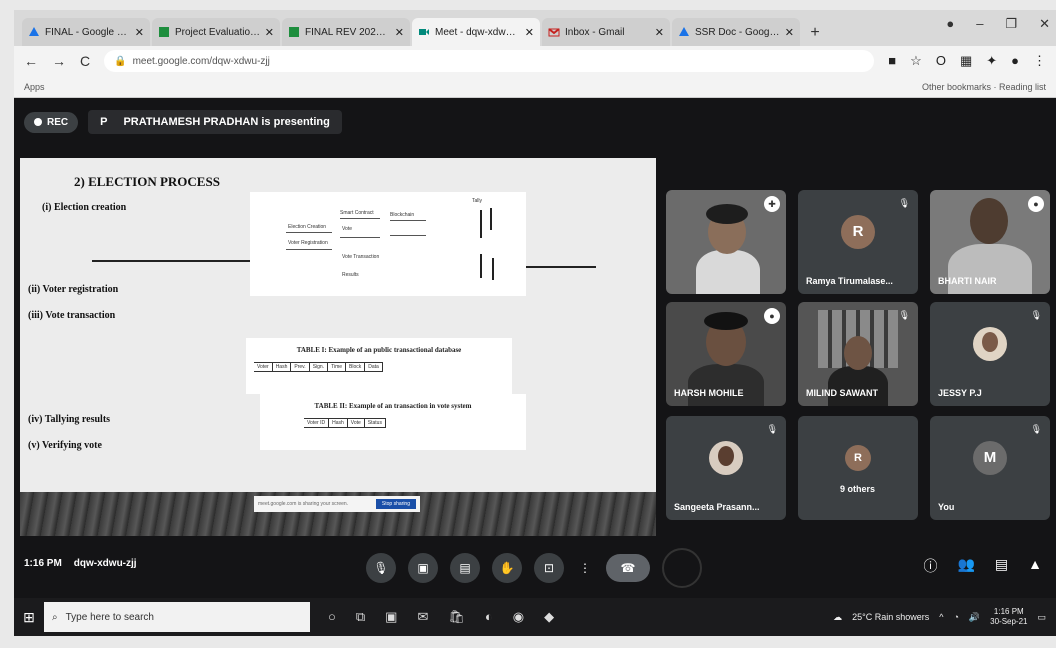  What do you see at coordinates (930, 566) in the screenshot?
I see `info-icon: ⓘ` at bounding box center [930, 566].